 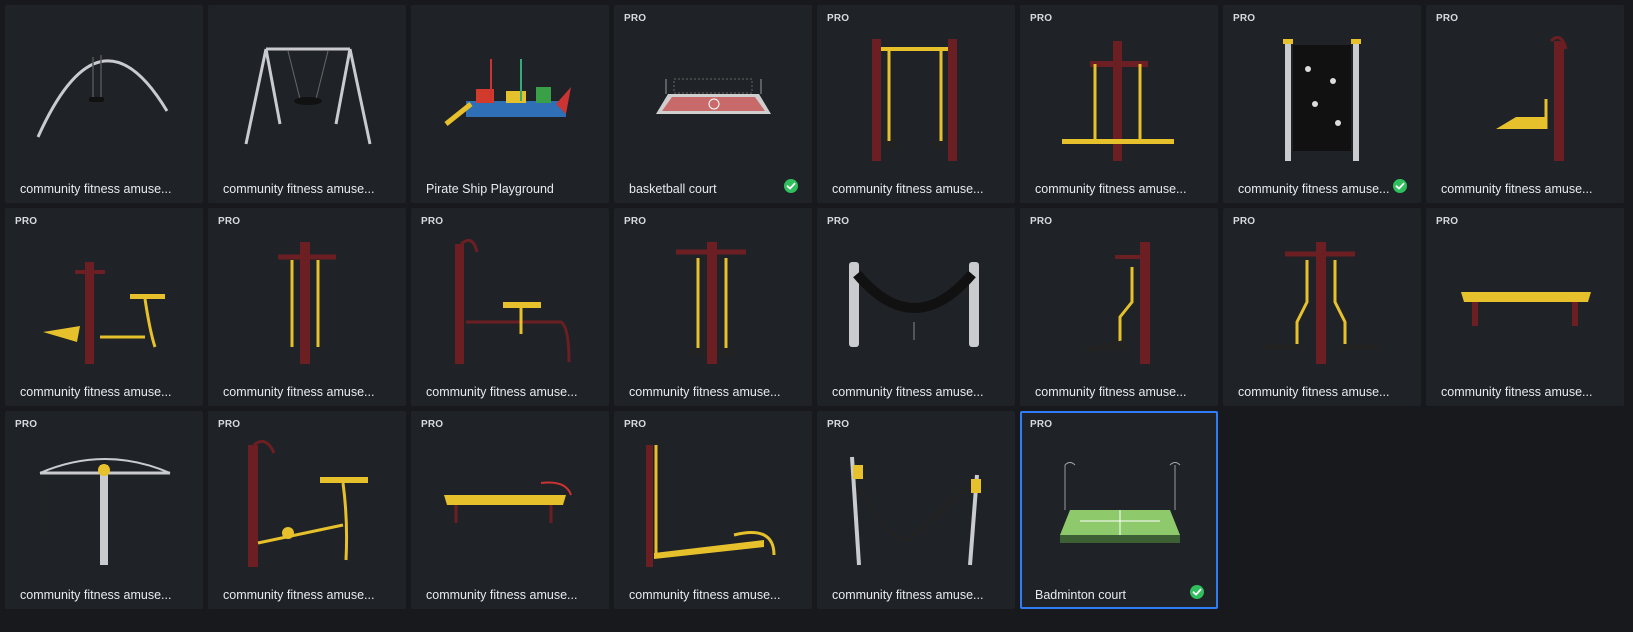 I want to click on asset-label: basketball court, so click(x=673, y=189).